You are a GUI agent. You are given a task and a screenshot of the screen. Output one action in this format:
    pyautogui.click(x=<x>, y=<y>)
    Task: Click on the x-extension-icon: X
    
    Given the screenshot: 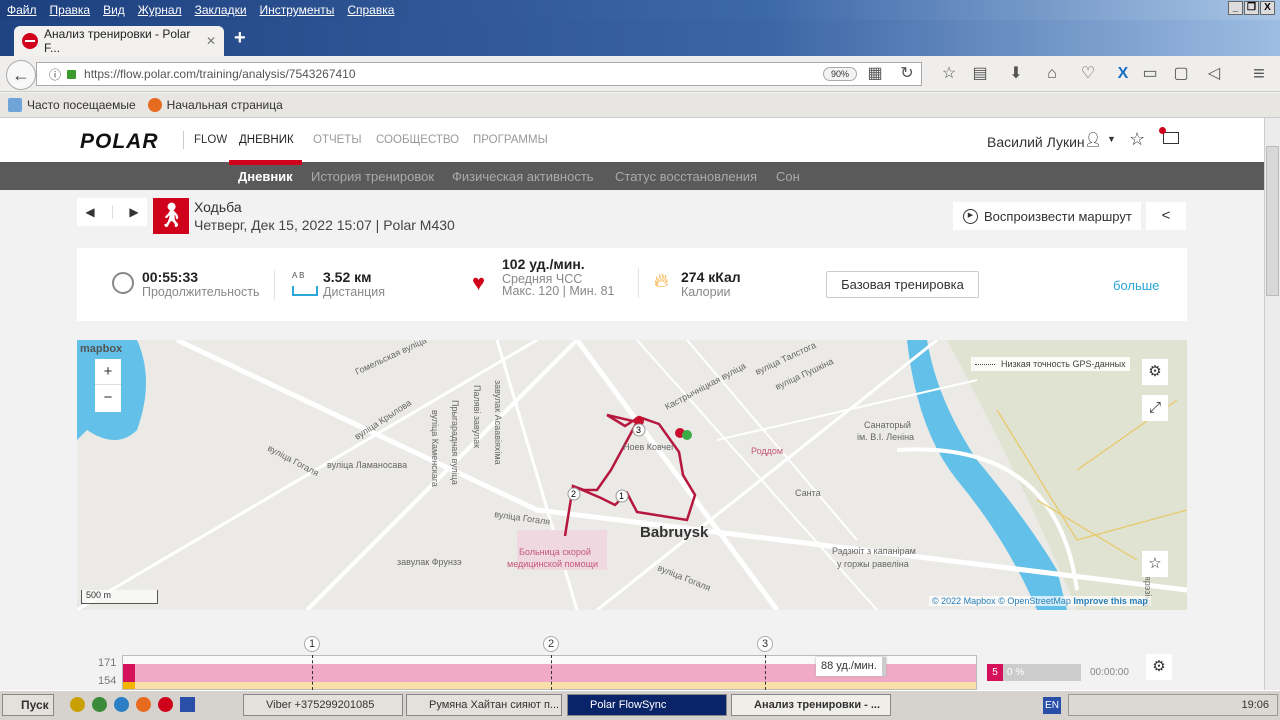 What is the action you would take?
    pyautogui.click(x=1123, y=74)
    